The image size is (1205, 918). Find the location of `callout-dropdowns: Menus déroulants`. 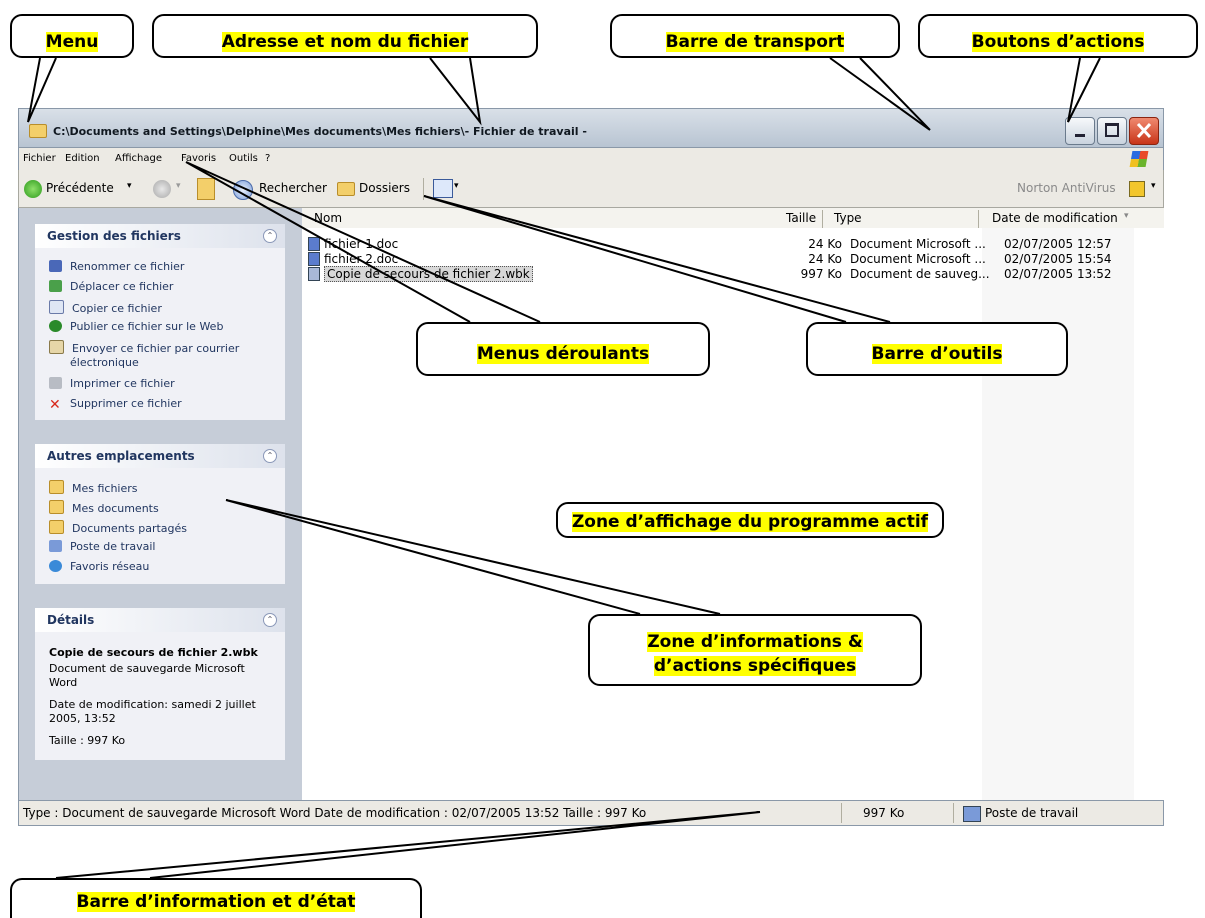

callout-dropdowns: Menus déroulants is located at coordinates (563, 349).